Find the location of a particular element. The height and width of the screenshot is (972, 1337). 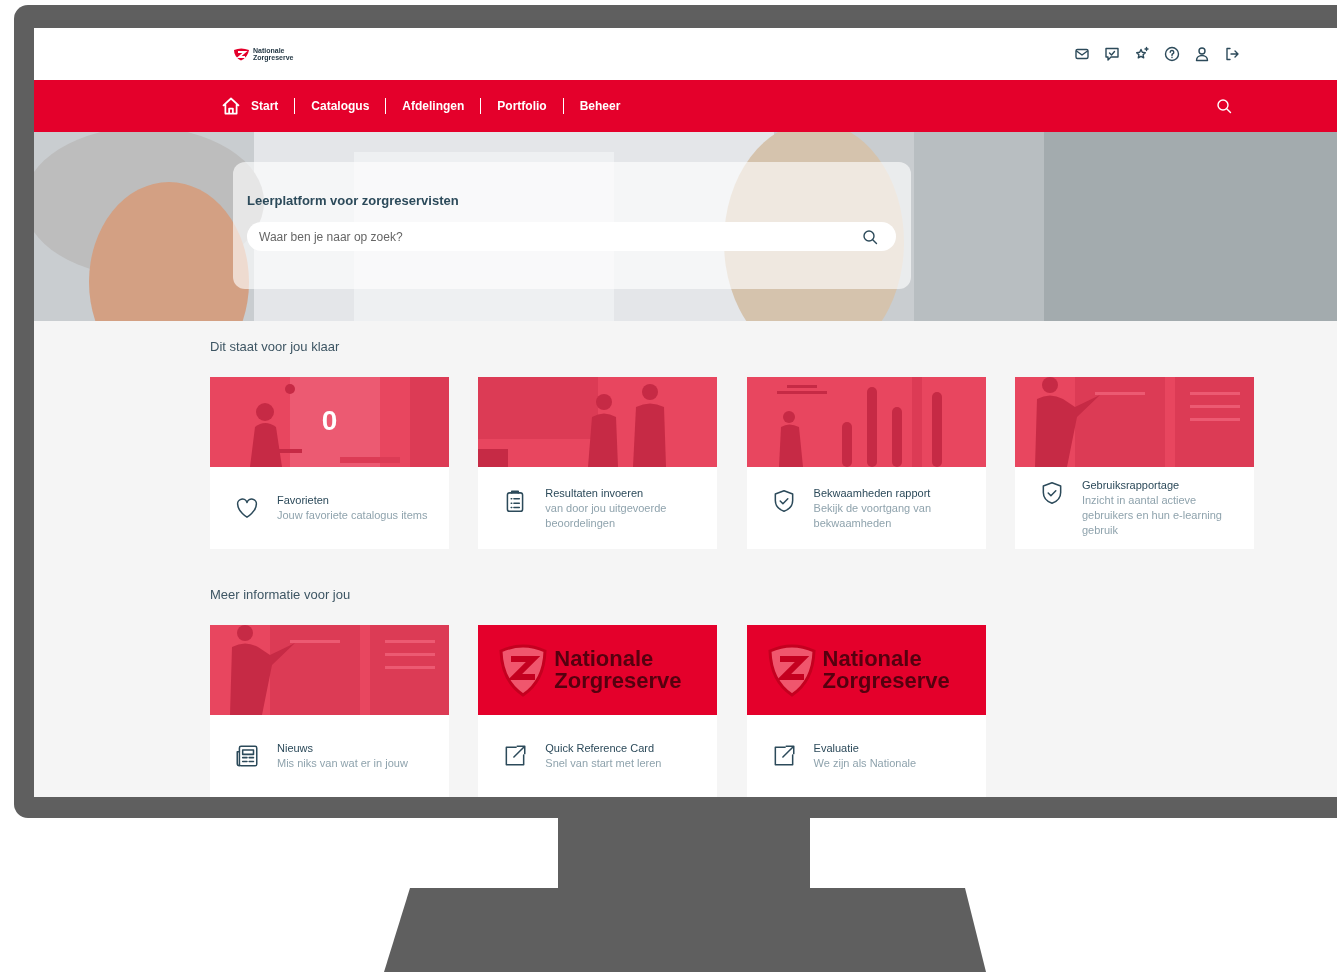

section-title: Dit staat voor jou klaar is located at coordinates (275, 347).